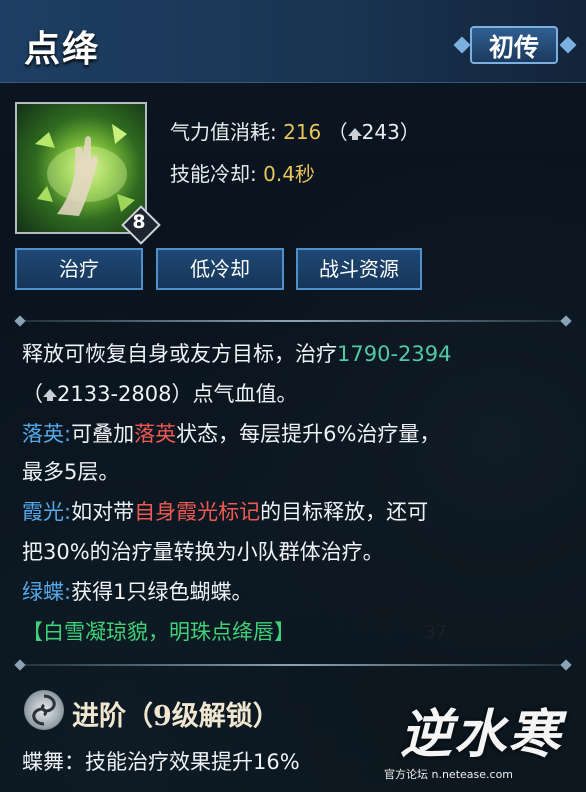 The height and width of the screenshot is (792, 586). I want to click on rank-label: 初传, so click(513, 47).